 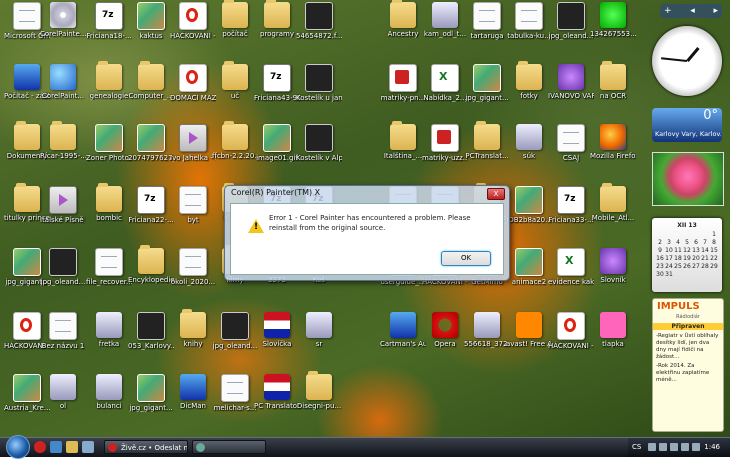 What do you see at coordinates (466, 258) in the screenshot?
I see `ok-button: OK` at bounding box center [466, 258].